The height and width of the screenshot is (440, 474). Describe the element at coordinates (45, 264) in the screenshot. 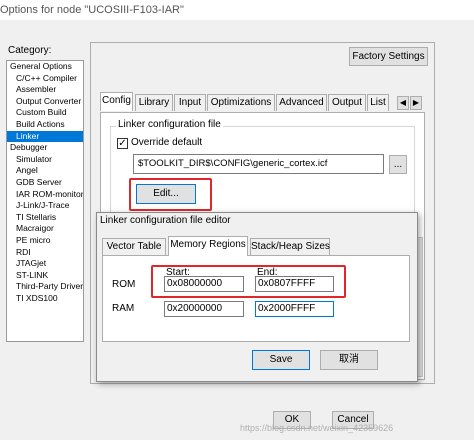

I see `category-item: JTAGjet` at that location.